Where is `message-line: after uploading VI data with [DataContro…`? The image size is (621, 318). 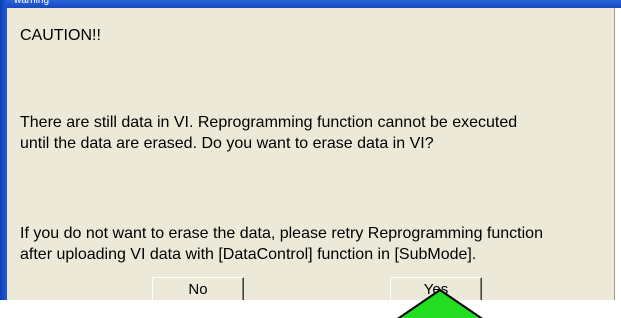
message-line: after uploading VI data with [DataContro… is located at coordinates (248, 254).